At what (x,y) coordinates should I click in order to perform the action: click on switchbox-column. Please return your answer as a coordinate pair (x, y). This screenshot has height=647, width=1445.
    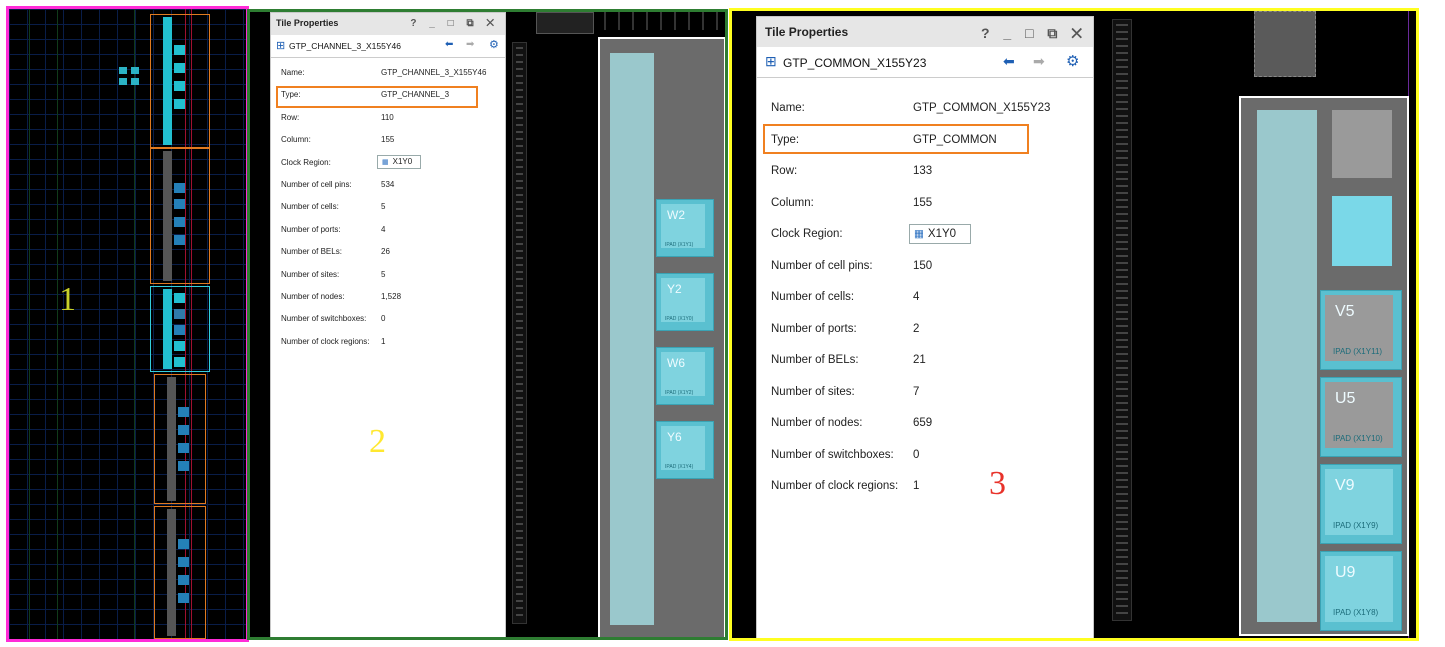
    Looking at the image, I should click on (519, 333).